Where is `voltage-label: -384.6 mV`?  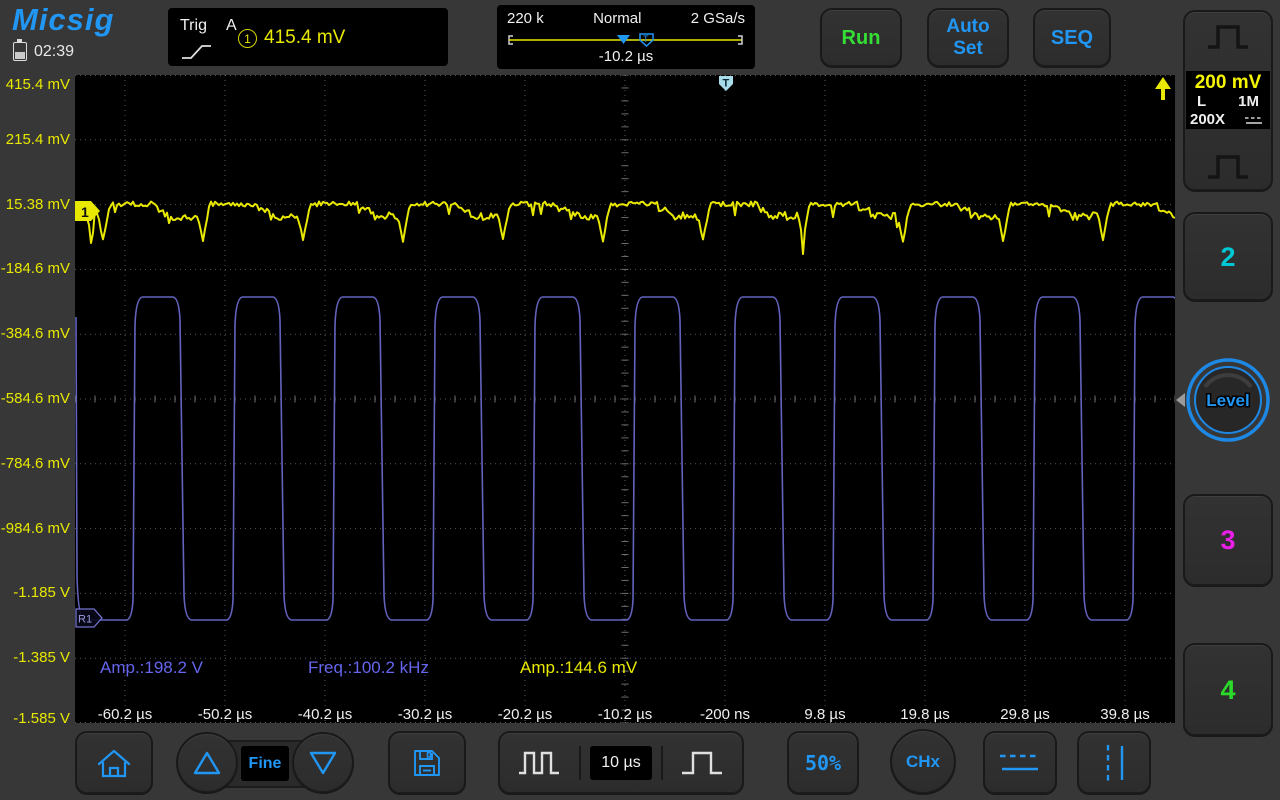 voltage-label: -384.6 mV is located at coordinates (35, 334).